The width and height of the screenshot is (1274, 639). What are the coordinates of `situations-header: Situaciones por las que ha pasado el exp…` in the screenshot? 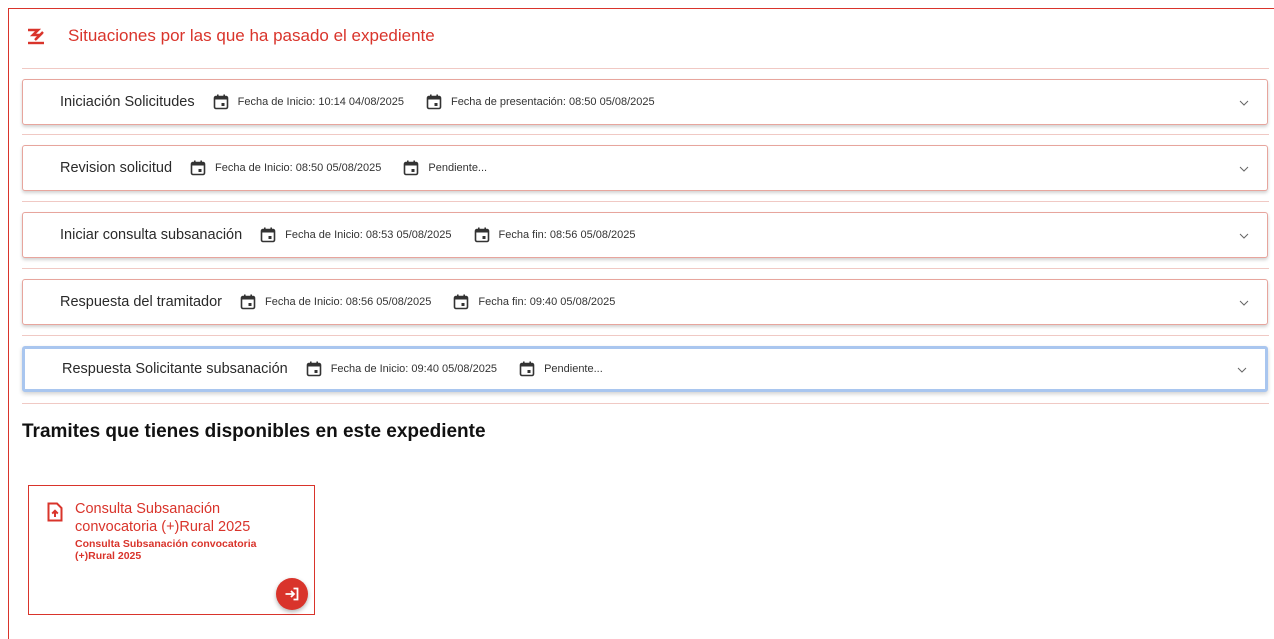 It's located at (230, 36).